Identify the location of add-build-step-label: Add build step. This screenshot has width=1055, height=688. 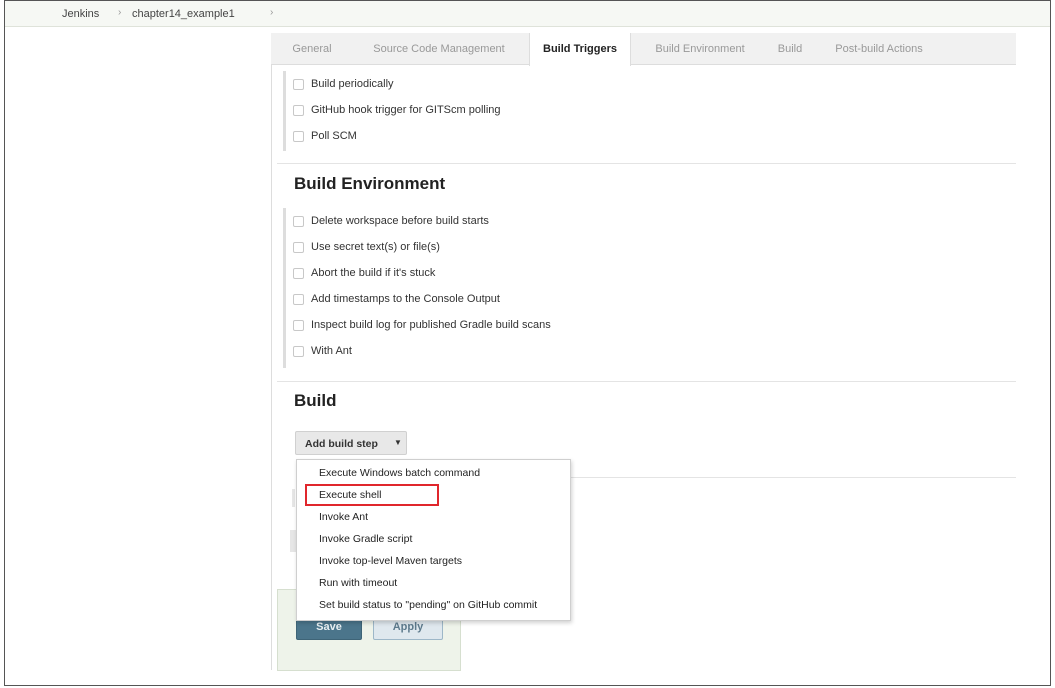
(341, 444).